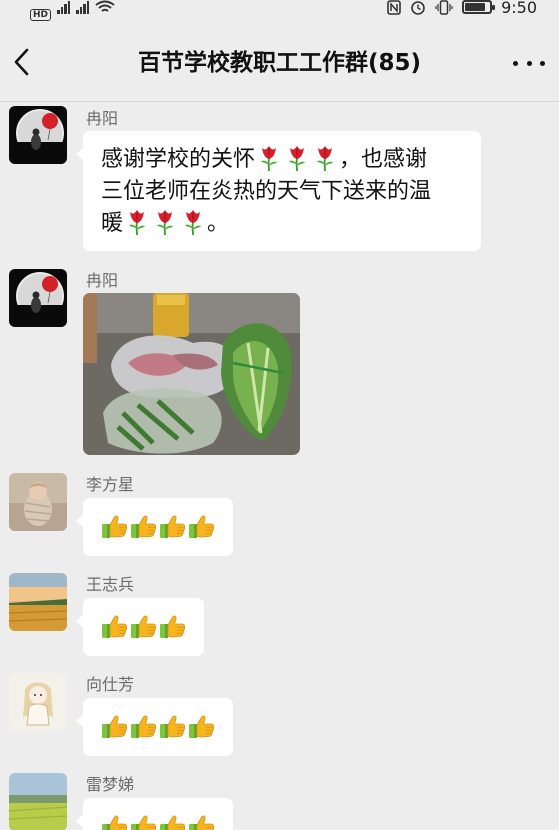 The height and width of the screenshot is (830, 559). I want to click on message-text: 三位老师在炎热的天气下送来的温, so click(266, 191).